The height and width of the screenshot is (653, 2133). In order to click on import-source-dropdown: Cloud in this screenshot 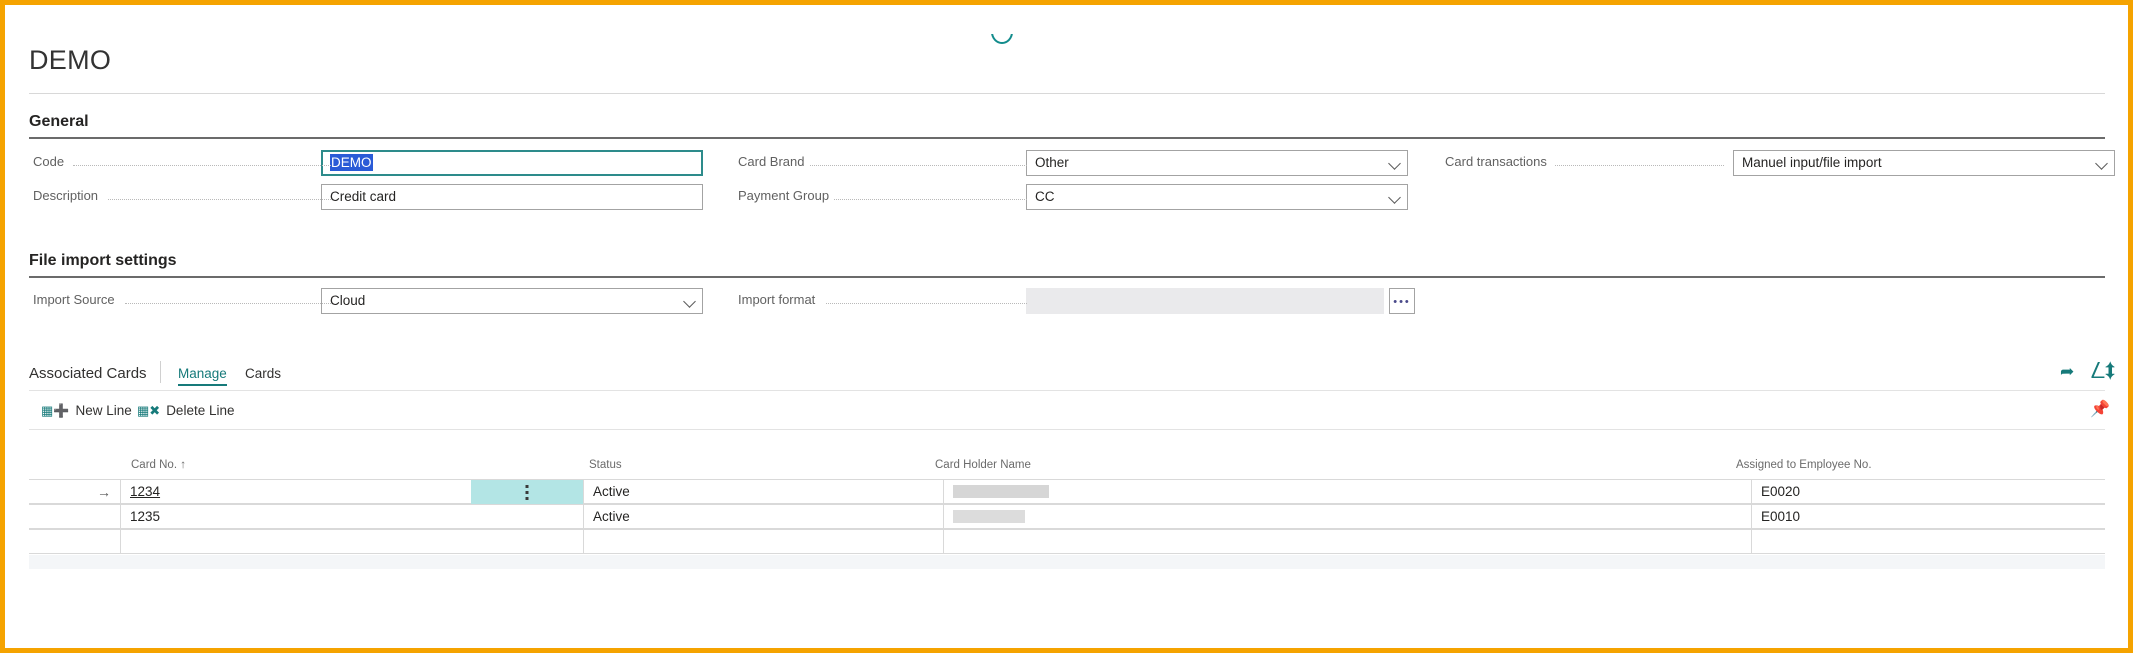, I will do `click(512, 301)`.